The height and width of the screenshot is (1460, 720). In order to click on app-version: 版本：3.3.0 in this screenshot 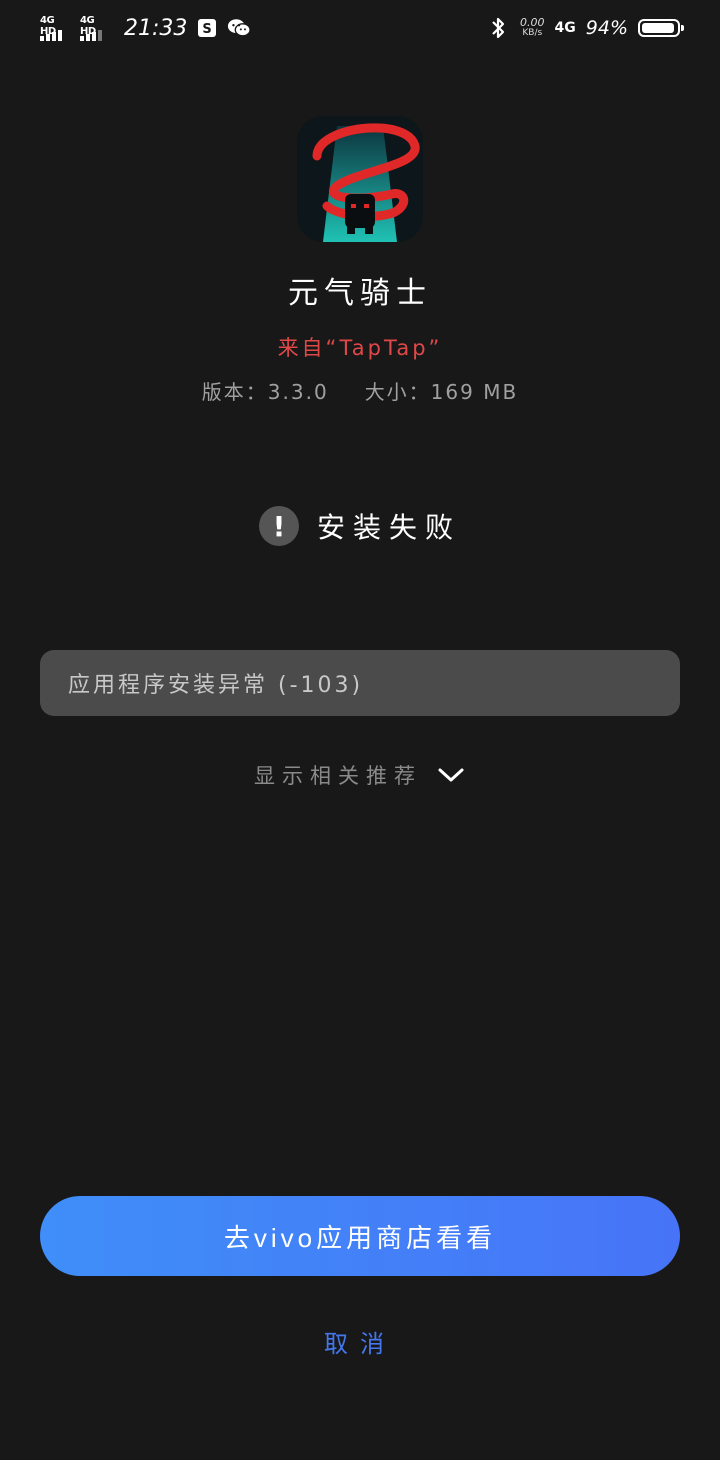, I will do `click(265, 392)`.